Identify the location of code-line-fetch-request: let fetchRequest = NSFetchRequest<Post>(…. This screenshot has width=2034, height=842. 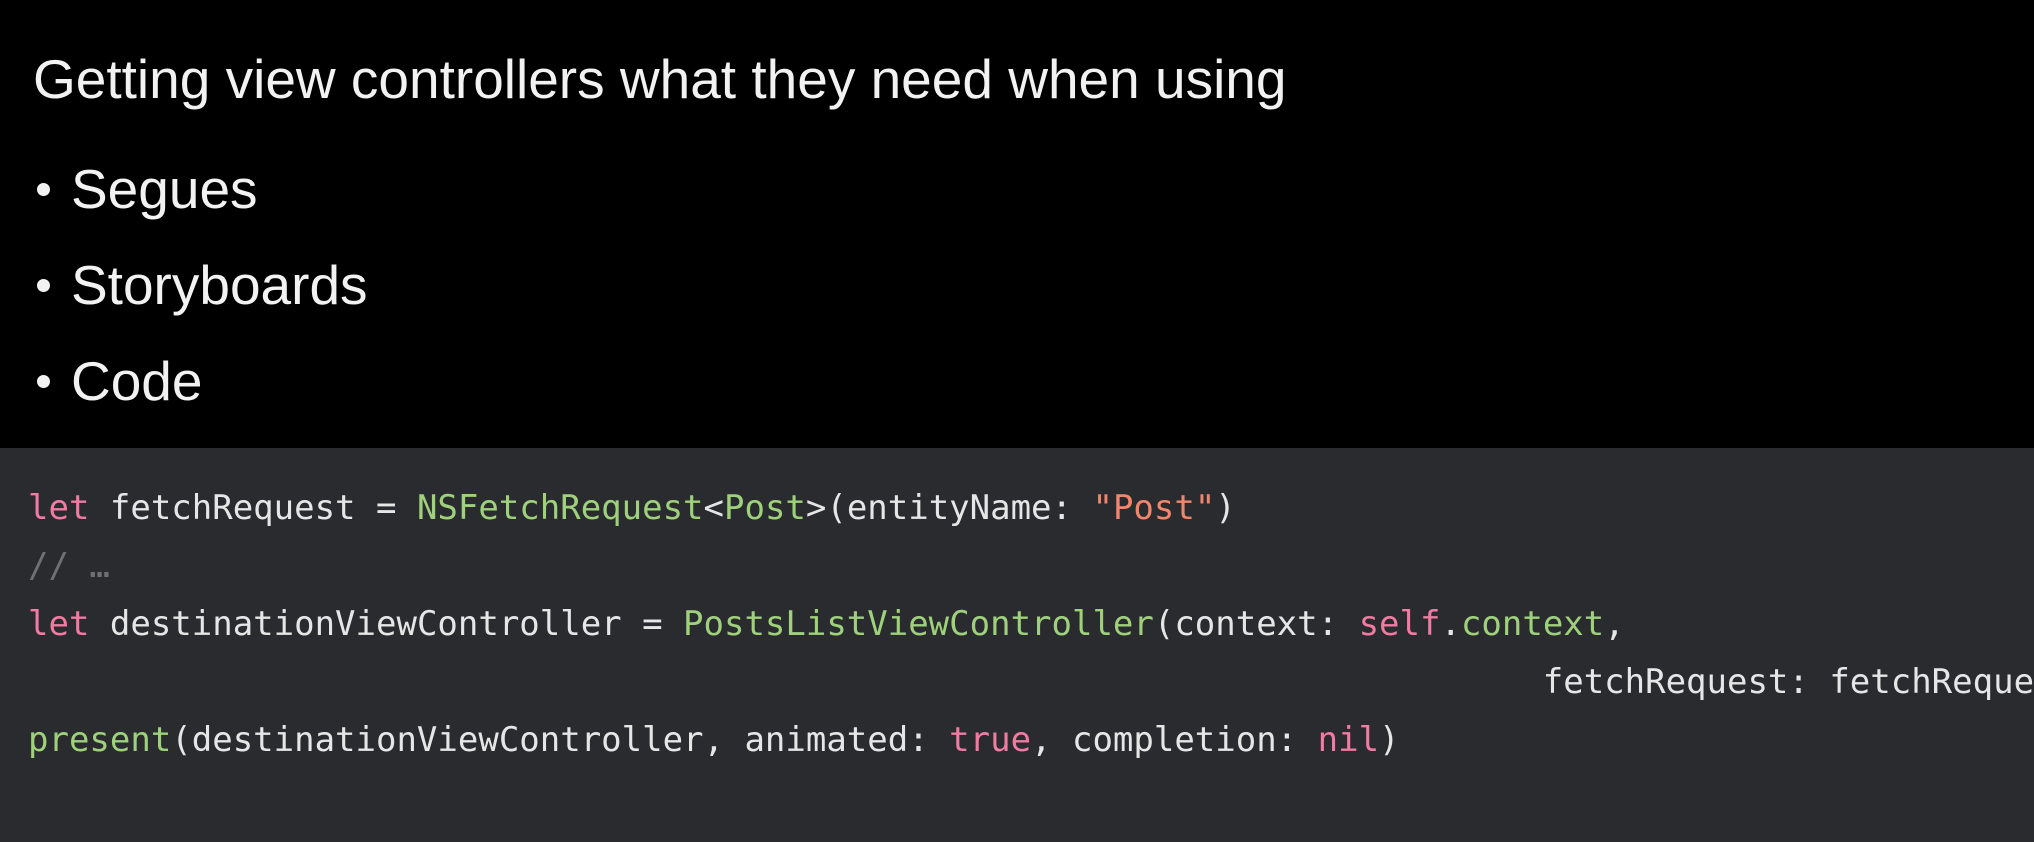
(1031, 508).